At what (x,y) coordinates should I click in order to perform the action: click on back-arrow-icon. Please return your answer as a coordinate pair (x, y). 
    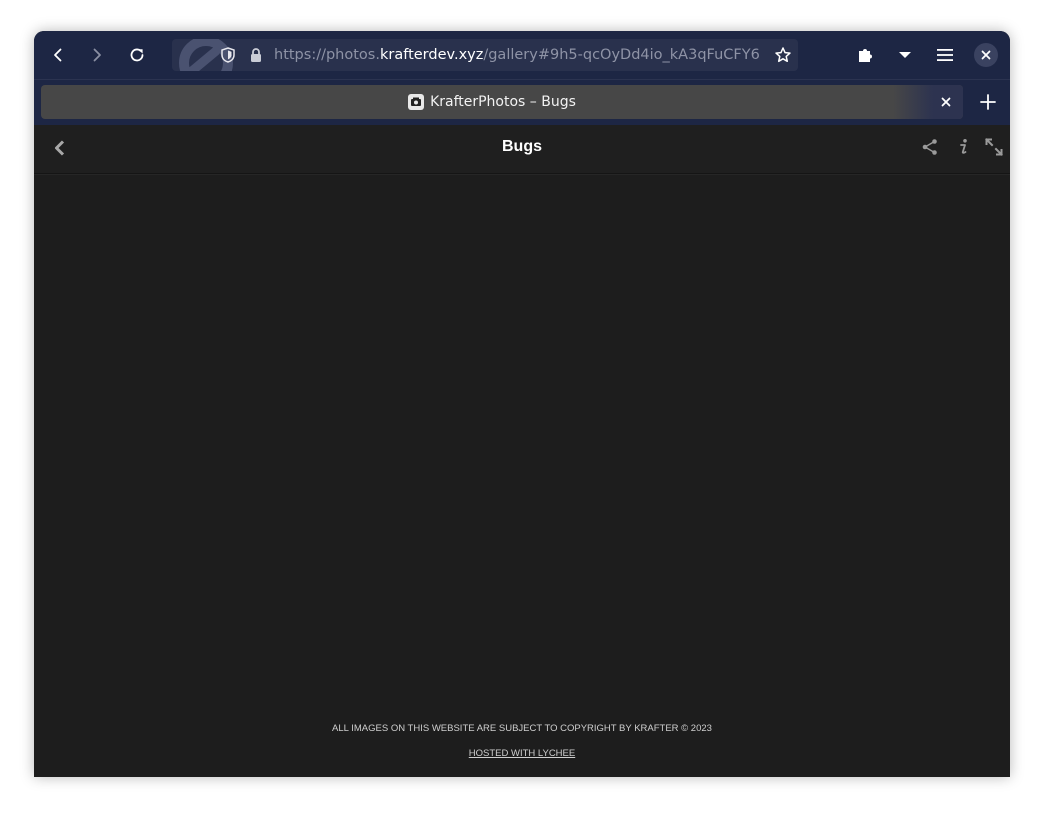
    Looking at the image, I should click on (58, 55).